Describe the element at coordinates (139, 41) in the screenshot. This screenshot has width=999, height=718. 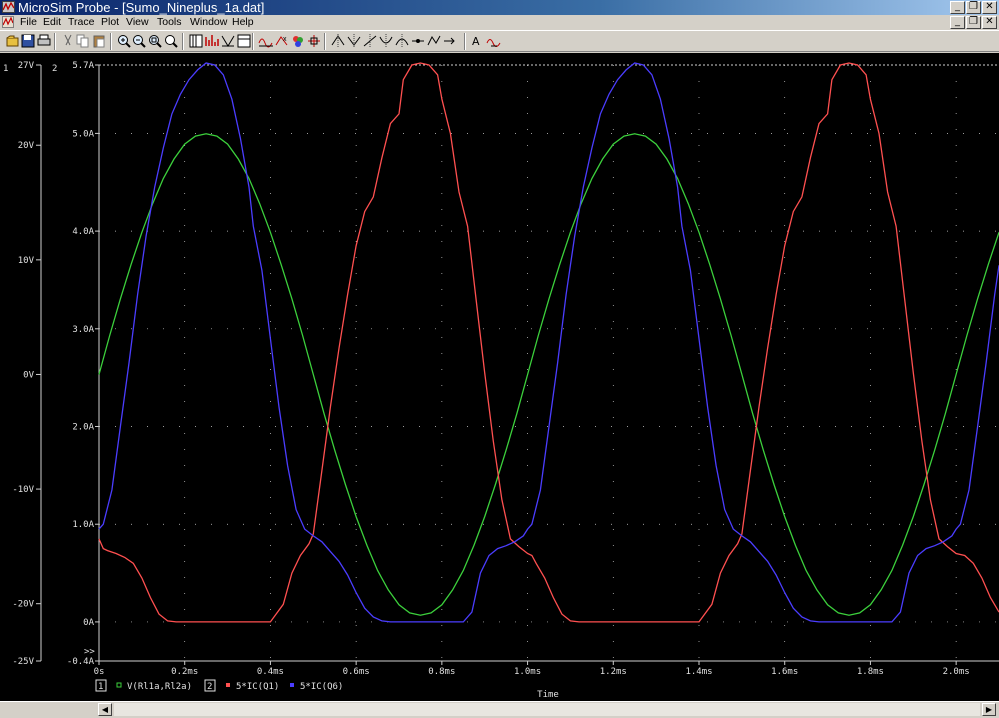
I see `zoom-out-icon` at that location.